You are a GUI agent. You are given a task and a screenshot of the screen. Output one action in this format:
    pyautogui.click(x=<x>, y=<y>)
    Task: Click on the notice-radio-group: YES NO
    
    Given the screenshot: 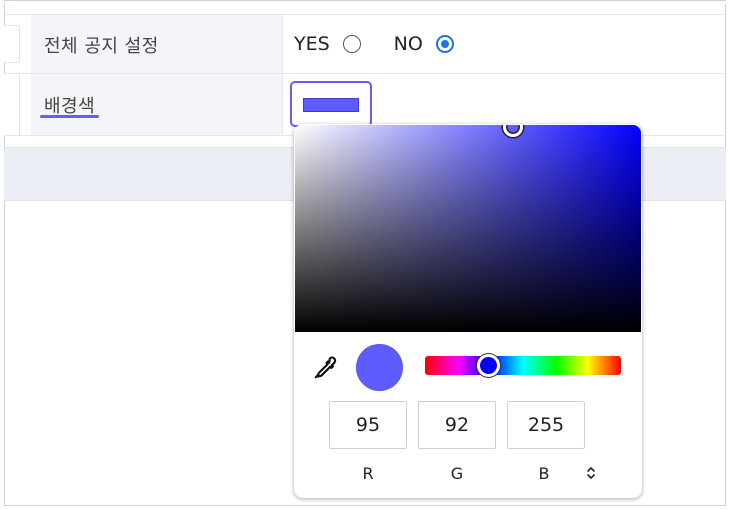 What is the action you would take?
    pyautogui.click(x=374, y=44)
    